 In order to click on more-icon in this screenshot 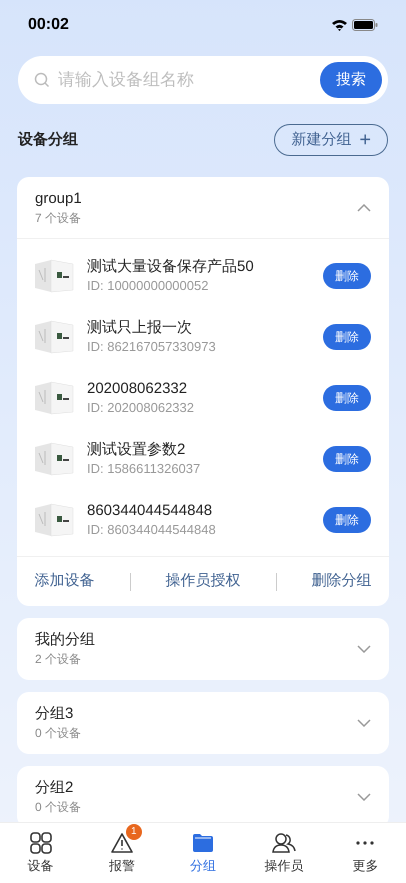, I will do `click(365, 843)`.